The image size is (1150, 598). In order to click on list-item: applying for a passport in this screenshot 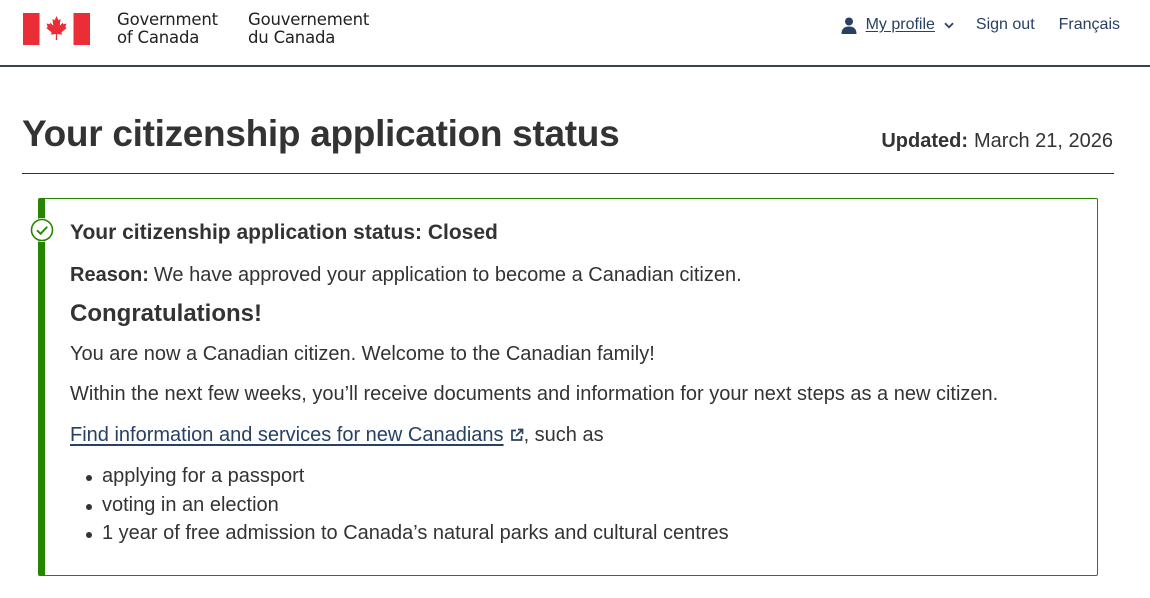, I will do `click(399, 476)`.